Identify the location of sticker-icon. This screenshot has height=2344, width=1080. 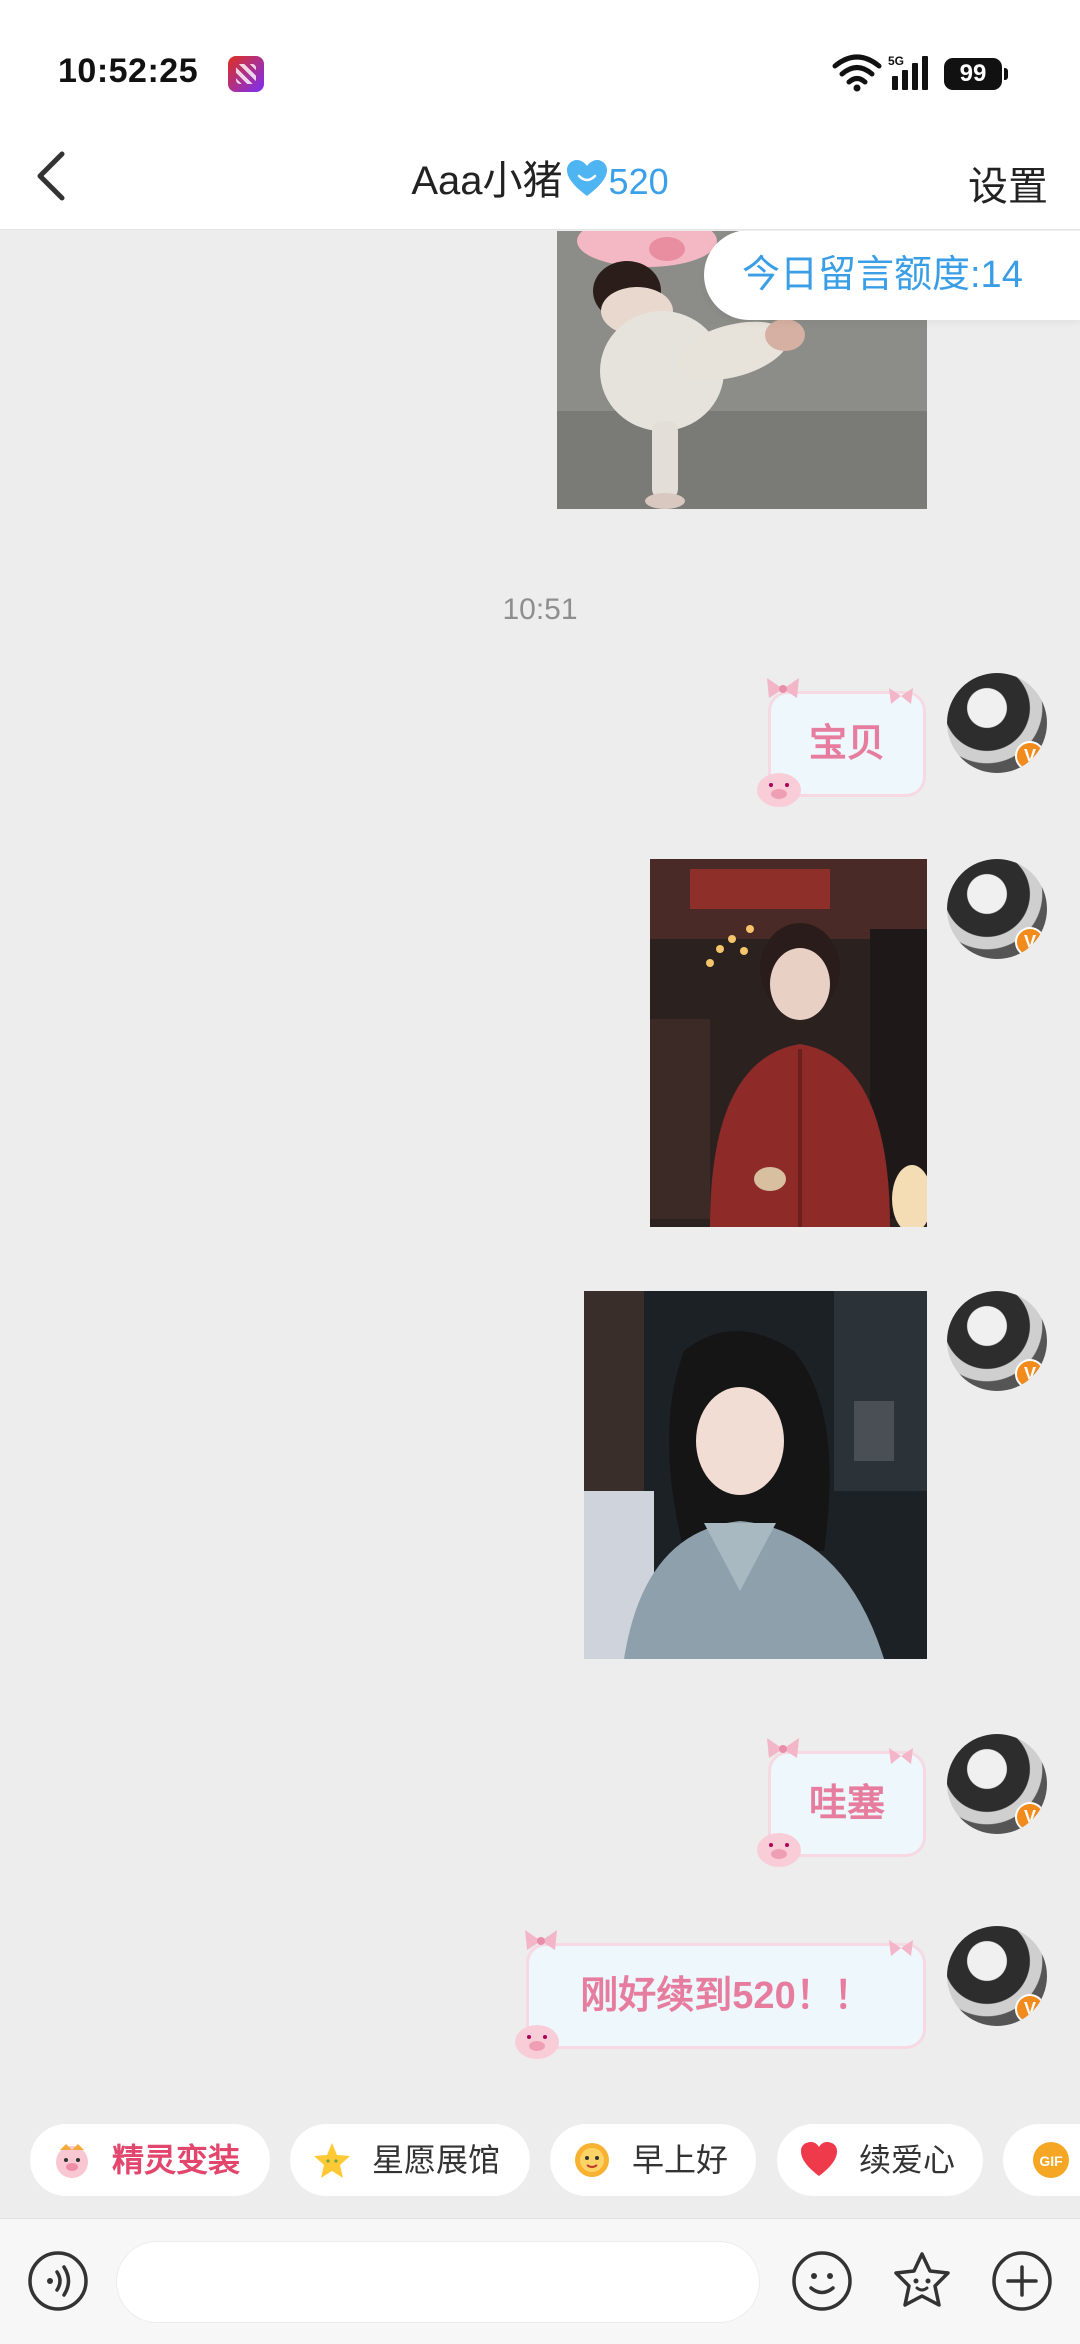
(922, 2281).